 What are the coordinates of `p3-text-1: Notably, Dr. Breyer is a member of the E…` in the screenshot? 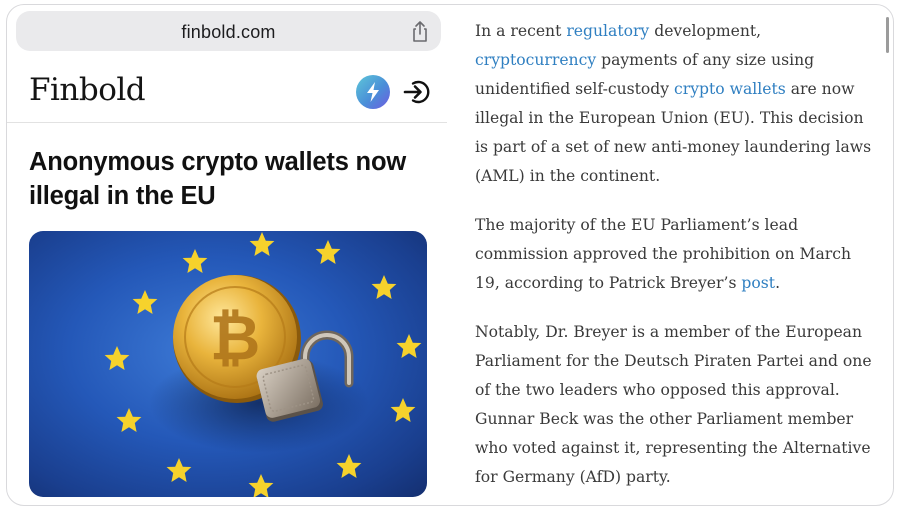 It's located at (673, 404).